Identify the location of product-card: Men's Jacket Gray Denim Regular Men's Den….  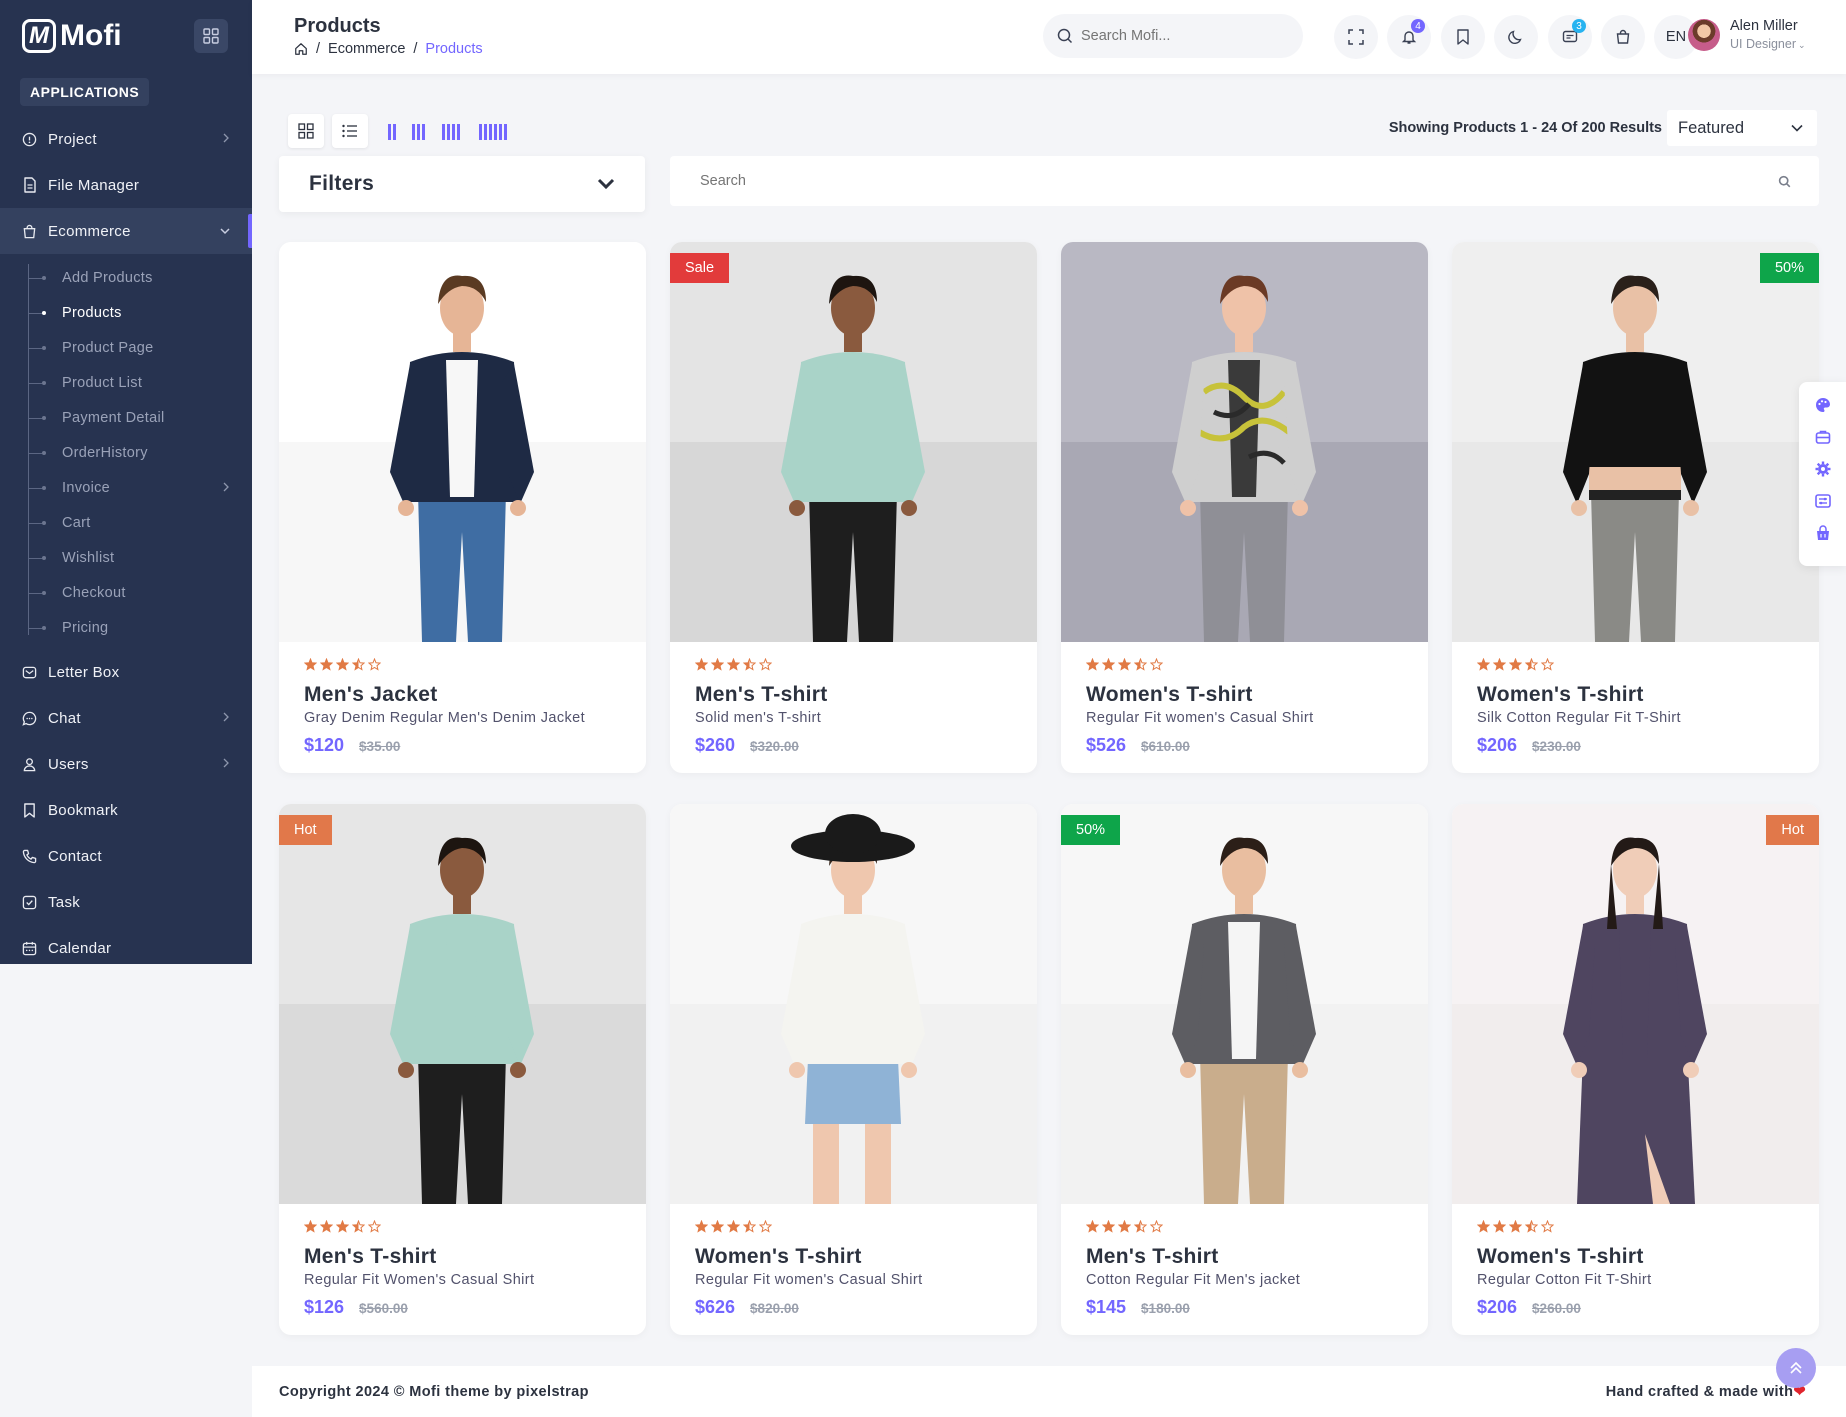
(462, 507).